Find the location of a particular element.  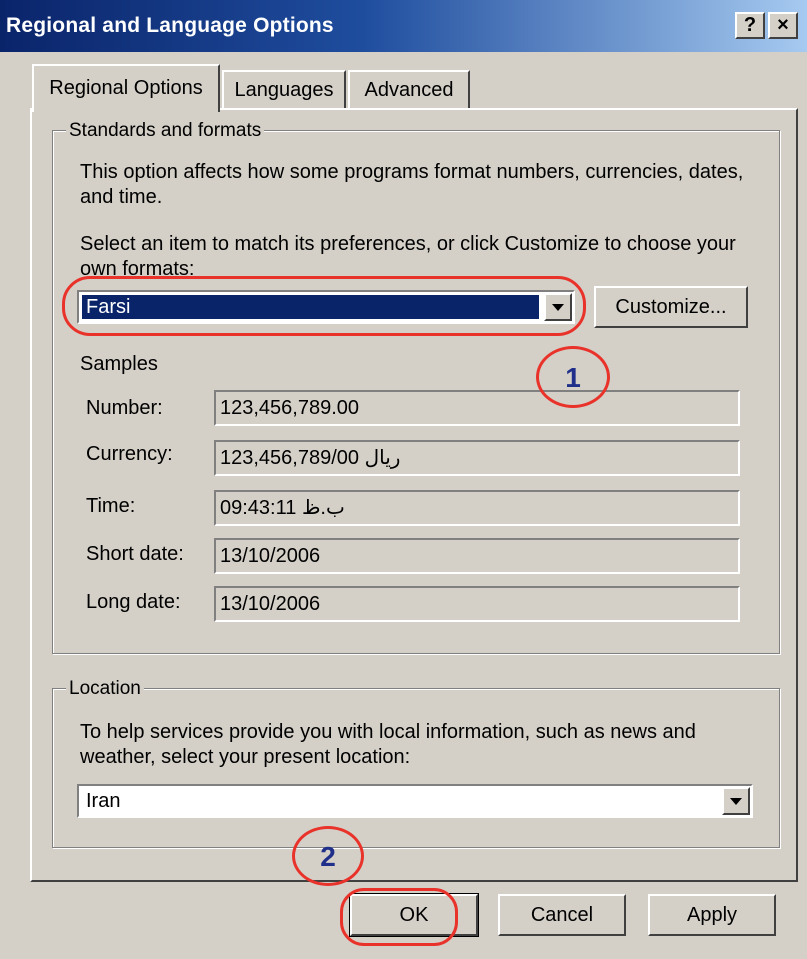

location-select: Iran is located at coordinates (415, 801).